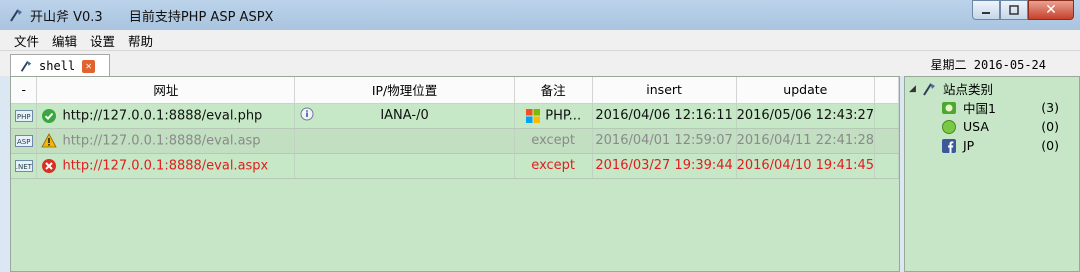 This screenshot has height=272, width=1080. I want to click on facebook-icon, so click(949, 145).